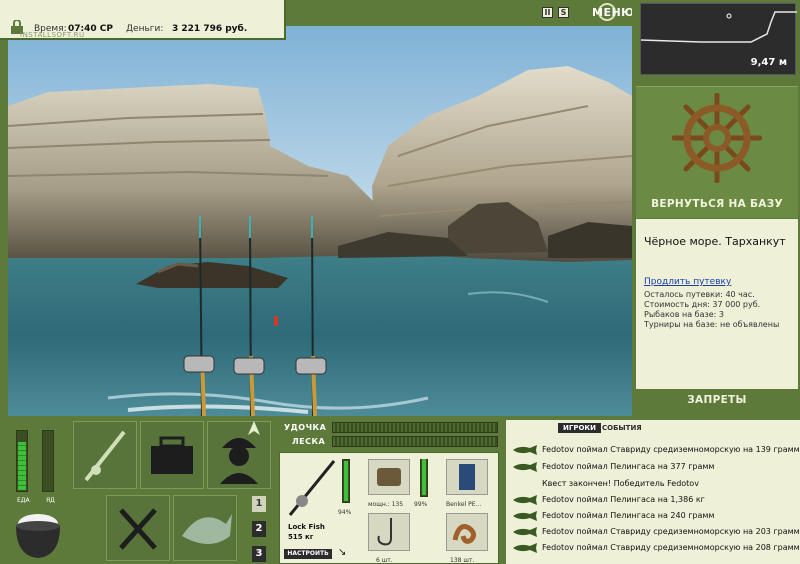  Describe the element at coordinates (345, 512) in the screenshot. I see `rod-percent: 94%` at that location.